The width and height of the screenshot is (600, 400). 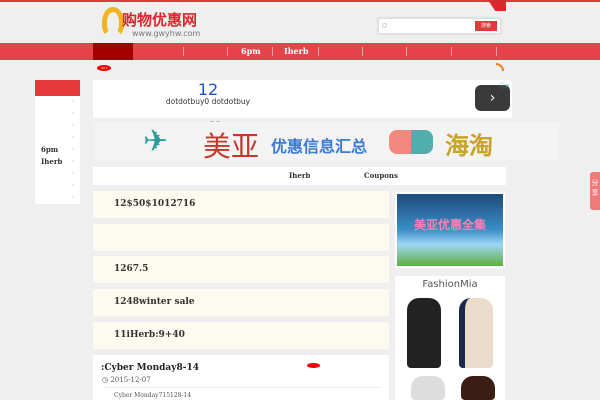 I want to click on deal-row: 1267.5, so click(x=241, y=269).